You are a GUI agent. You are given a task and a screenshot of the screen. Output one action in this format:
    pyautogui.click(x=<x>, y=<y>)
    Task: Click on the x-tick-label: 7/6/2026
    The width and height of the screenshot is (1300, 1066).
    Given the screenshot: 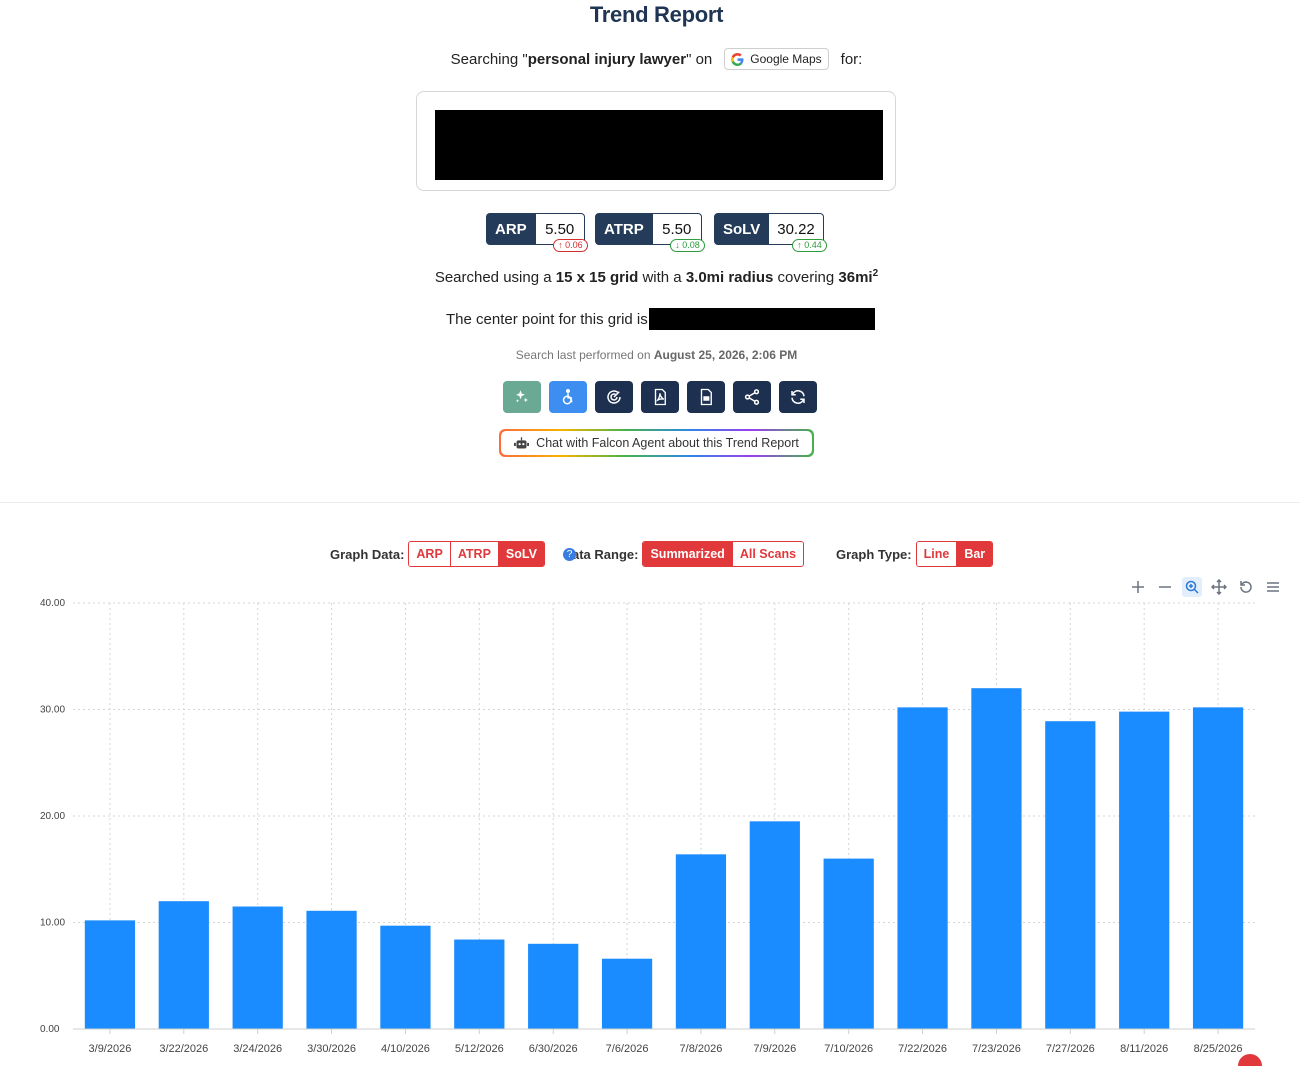 What is the action you would take?
    pyautogui.click(x=627, y=1049)
    